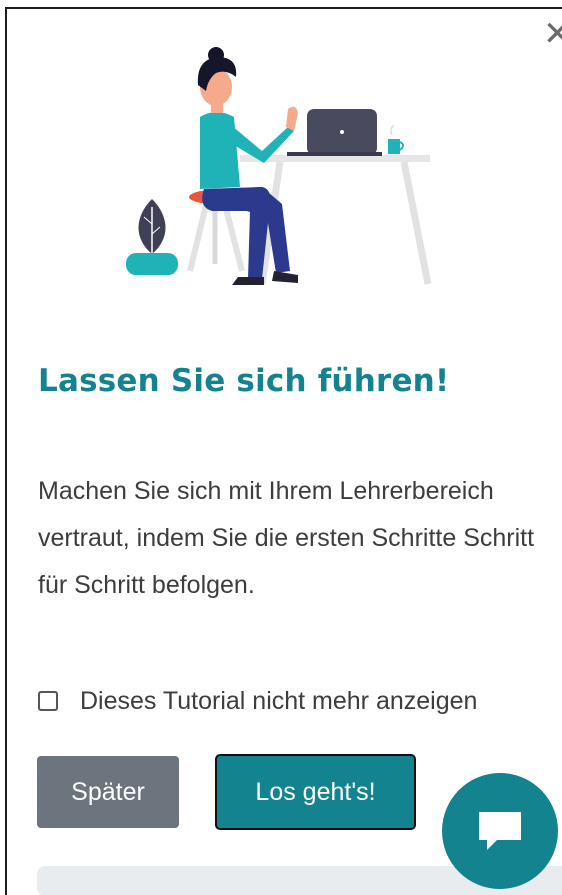 Image resolution: width=562 pixels, height=895 pixels. I want to click on start-tutorial-button: Los geht's!, so click(315, 792).